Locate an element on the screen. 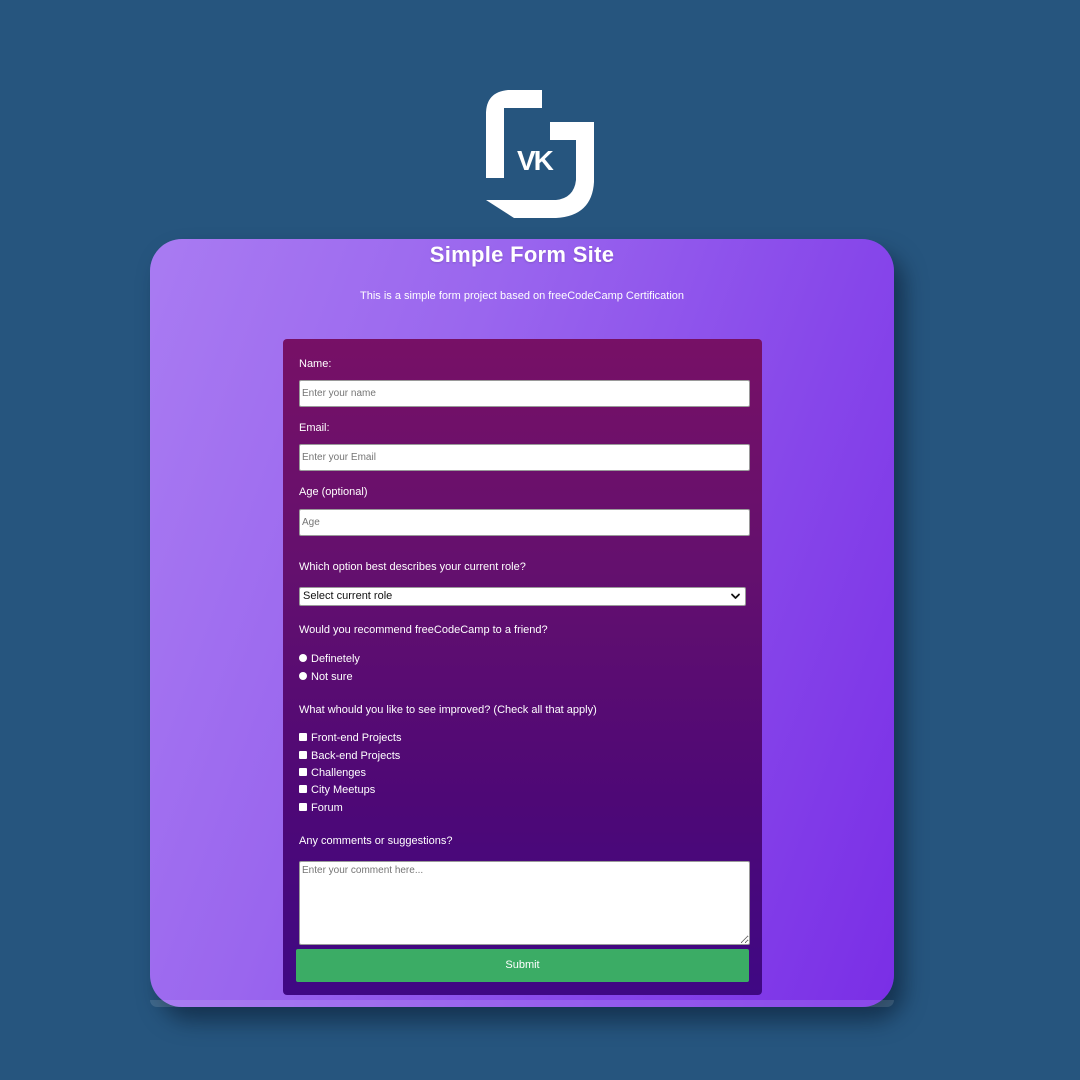 The width and height of the screenshot is (1080, 1080). name-input is located at coordinates (524, 393).